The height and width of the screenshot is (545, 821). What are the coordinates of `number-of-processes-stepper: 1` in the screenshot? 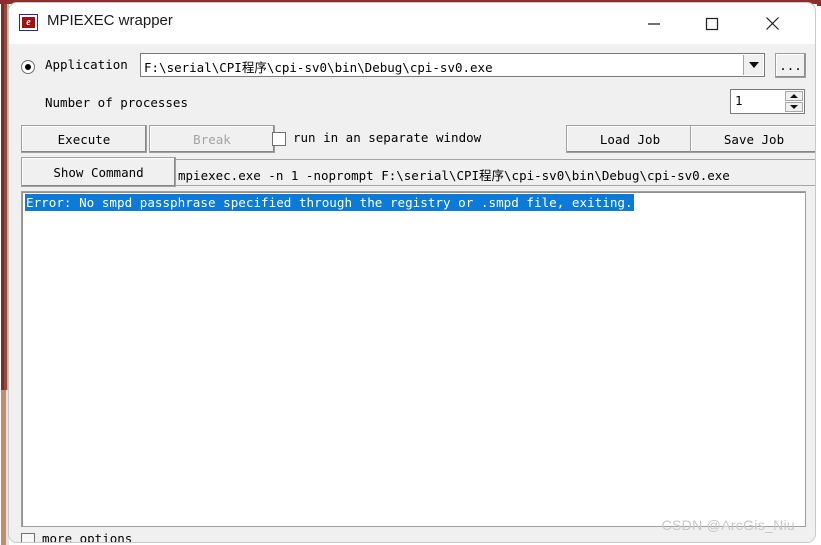 It's located at (767, 101).